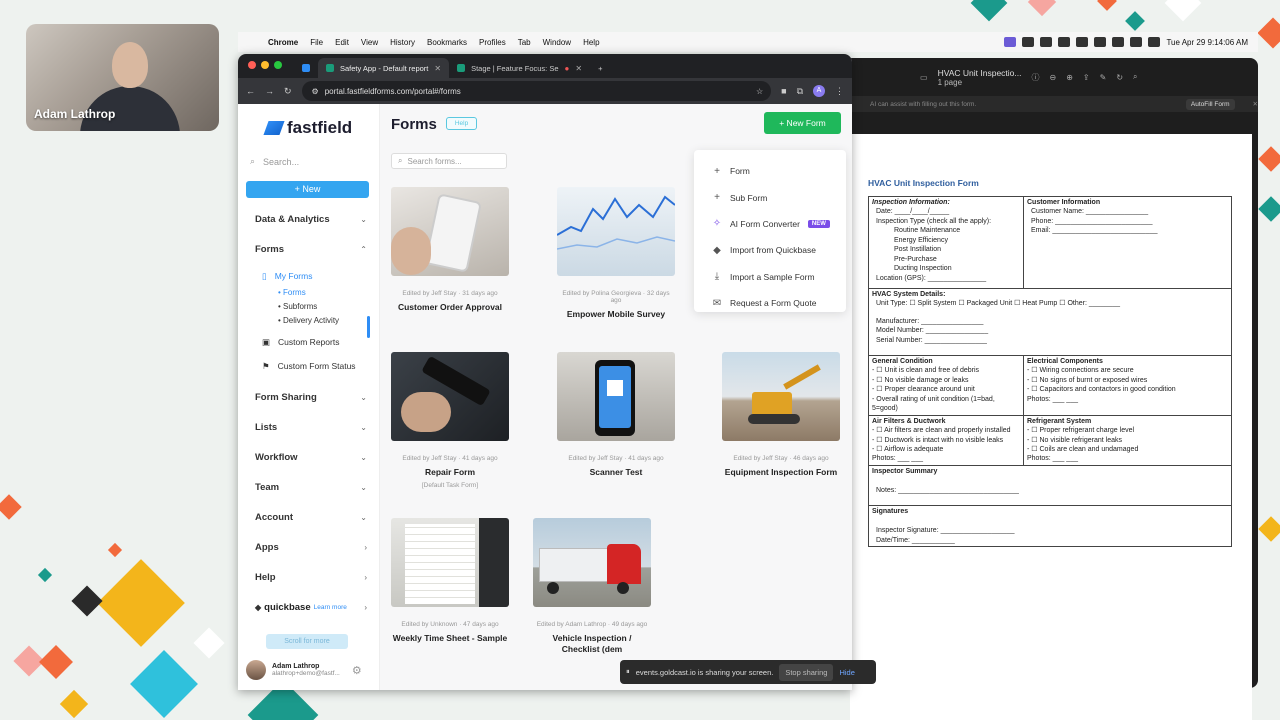  Describe the element at coordinates (308, 457) in the screenshot. I see `sidebar-workflow: Workflow ⌄` at that location.